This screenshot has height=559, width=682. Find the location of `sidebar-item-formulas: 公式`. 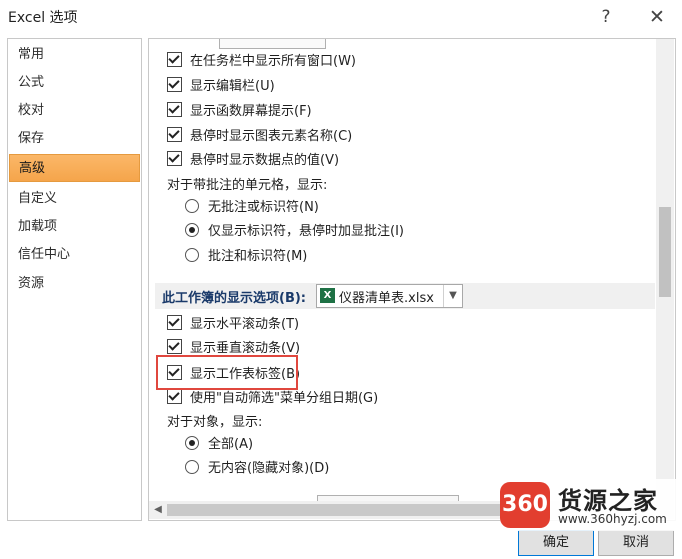

sidebar-item-formulas: 公式 is located at coordinates (74, 83).